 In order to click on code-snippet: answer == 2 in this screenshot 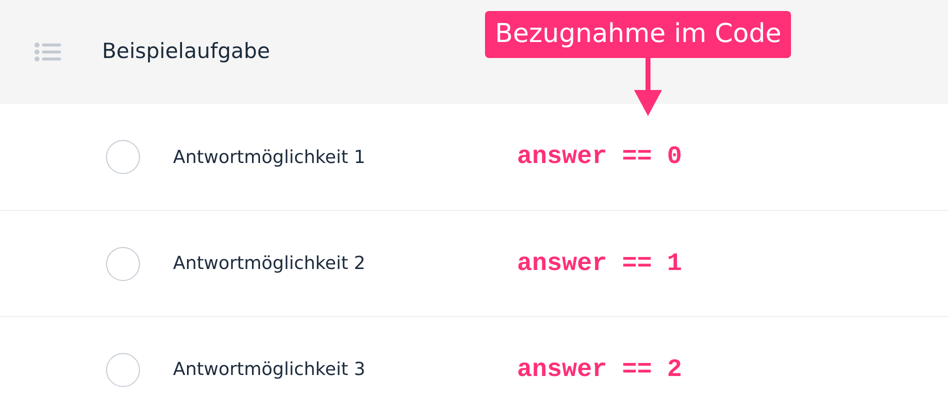, I will do `click(599, 370)`.